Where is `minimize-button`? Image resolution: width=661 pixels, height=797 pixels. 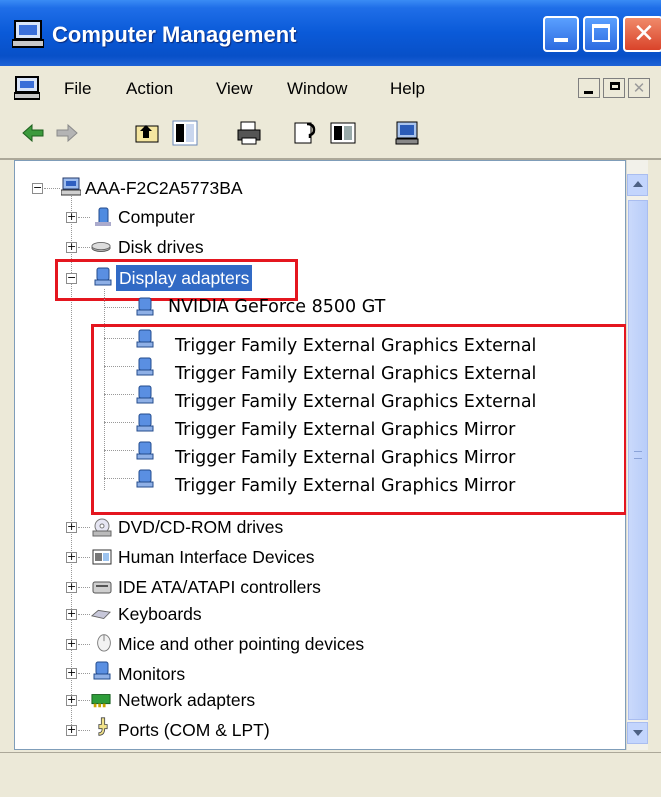 minimize-button is located at coordinates (561, 34).